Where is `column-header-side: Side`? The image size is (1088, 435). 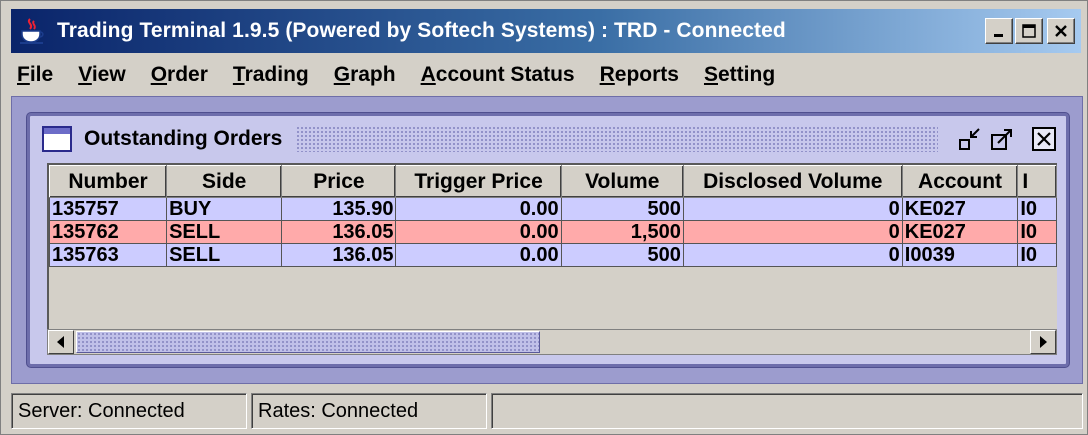
column-header-side: Side is located at coordinates (224, 181).